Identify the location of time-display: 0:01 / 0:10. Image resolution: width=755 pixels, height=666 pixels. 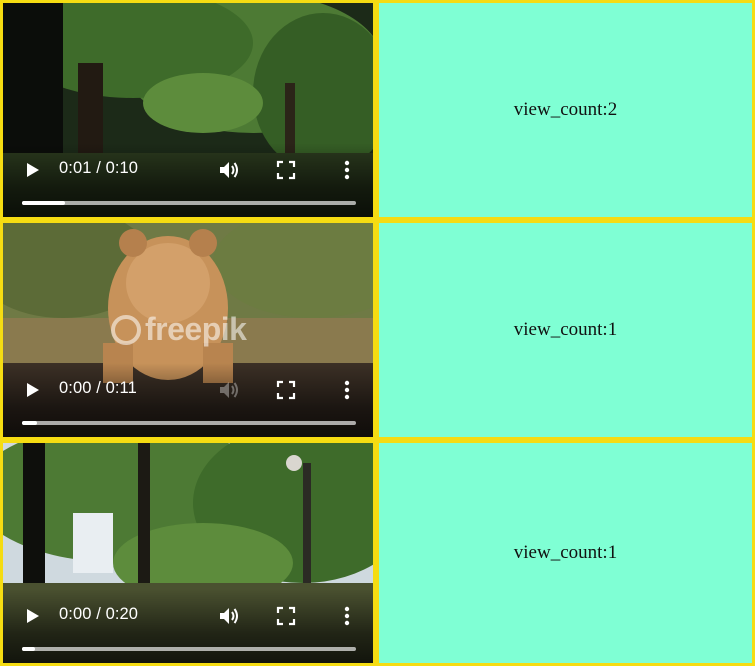
(99, 168).